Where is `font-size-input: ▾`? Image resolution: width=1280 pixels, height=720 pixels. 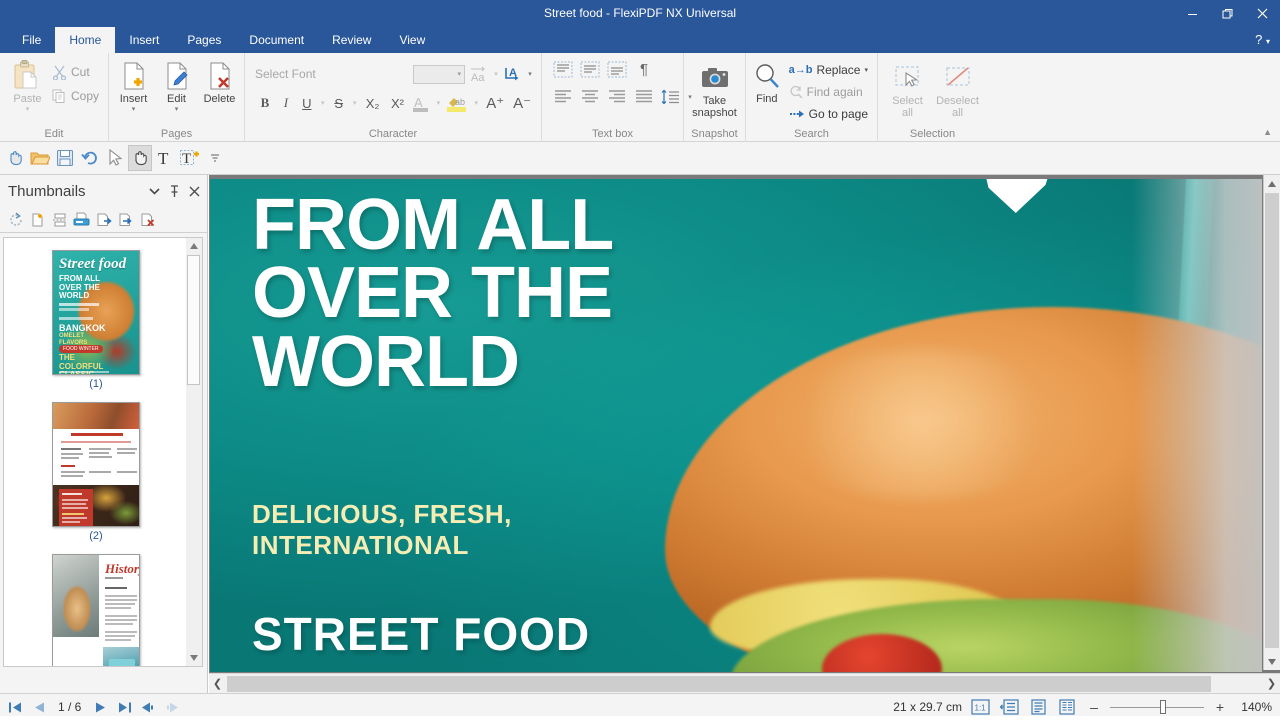 font-size-input: ▾ is located at coordinates (439, 74).